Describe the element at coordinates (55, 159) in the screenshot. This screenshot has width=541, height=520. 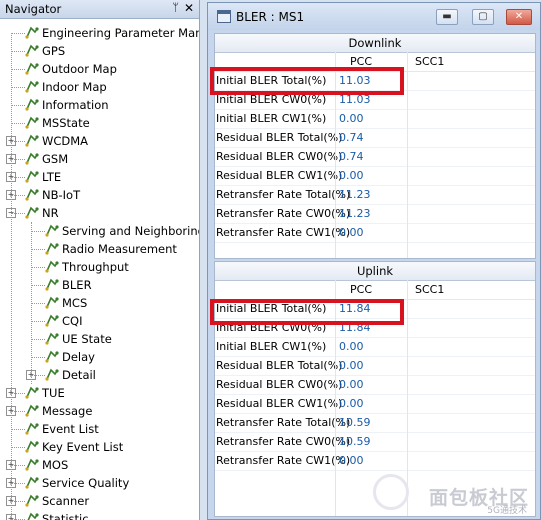
I see `tree-item-label: GSM` at that location.